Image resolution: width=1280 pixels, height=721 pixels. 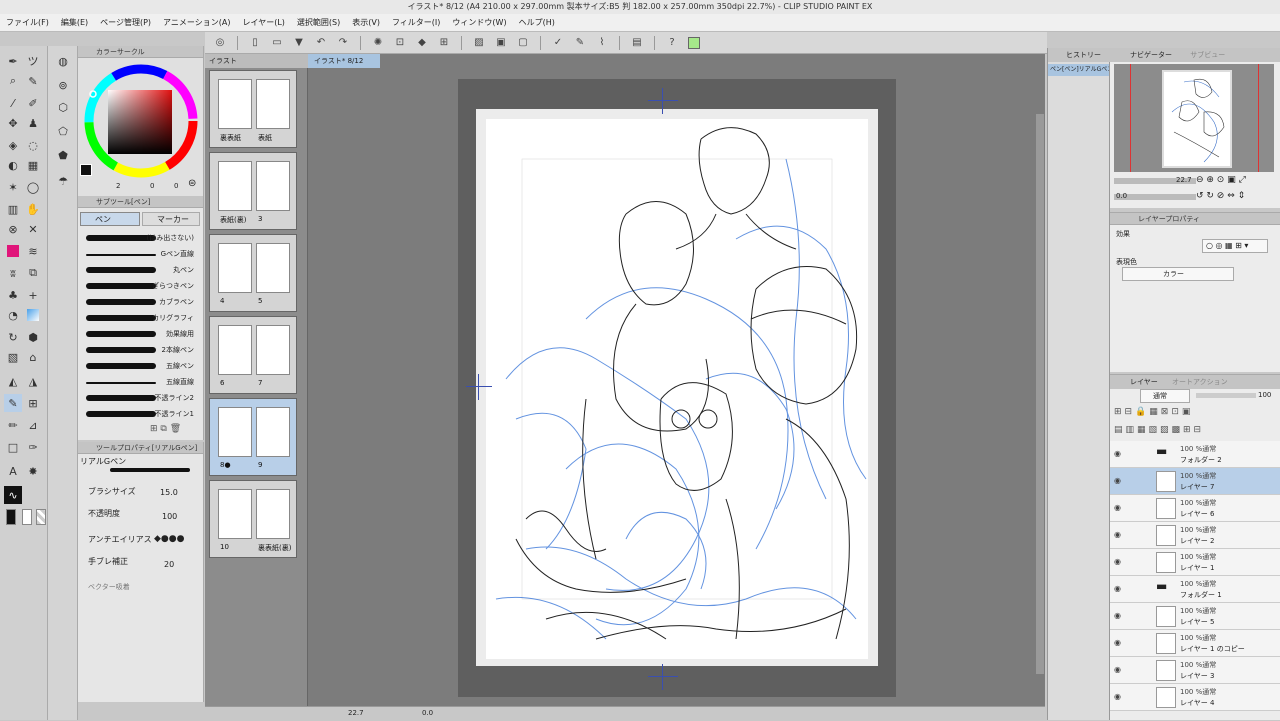 I want to click on layer-row: ◉ 100 %通常 レイヤー 1 のコピー, so click(x=1195, y=643).